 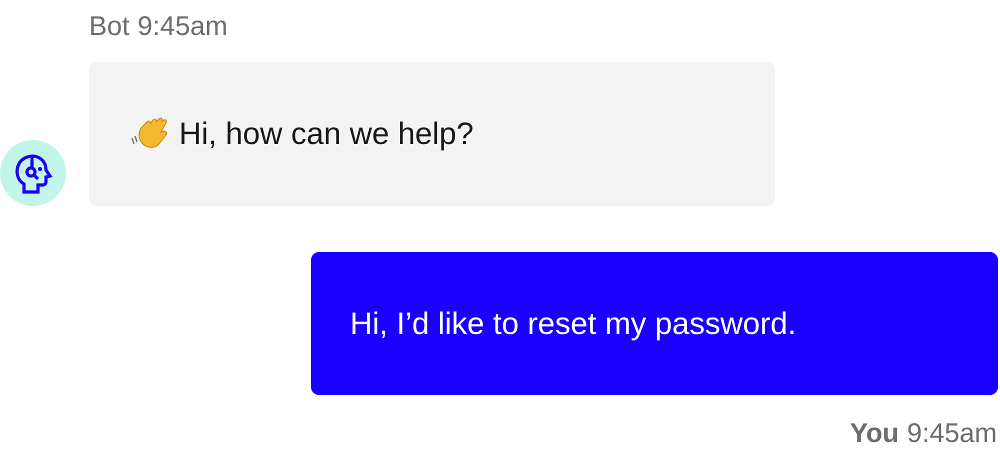 I want to click on message-text: Hi, how can we help?, so click(x=326, y=134).